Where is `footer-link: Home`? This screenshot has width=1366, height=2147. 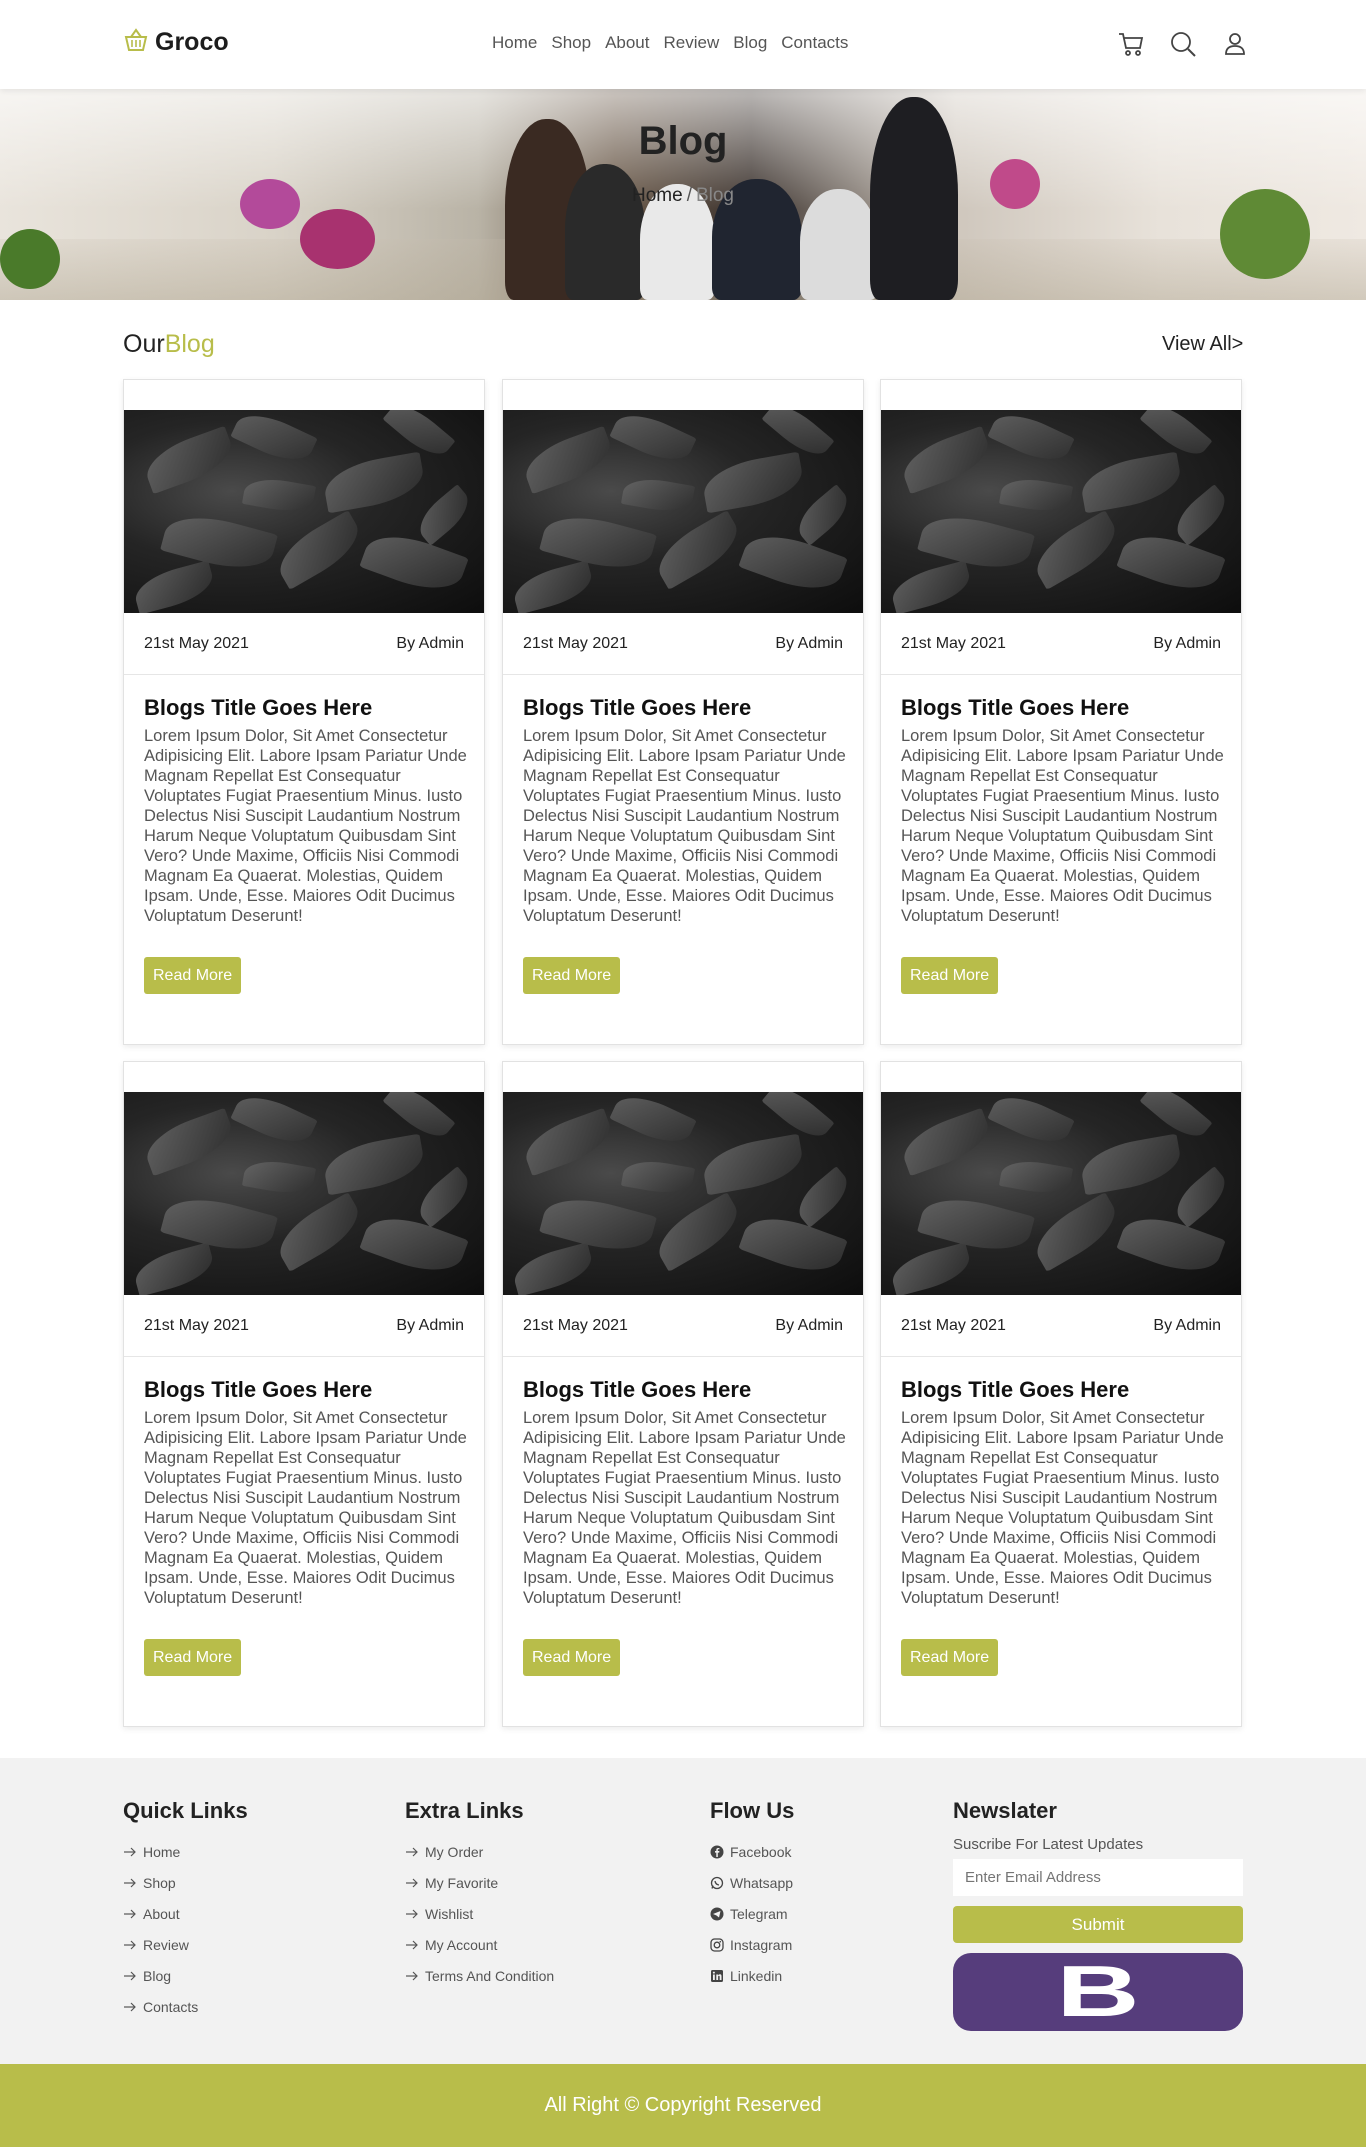
footer-link: Home is located at coordinates (185, 1851).